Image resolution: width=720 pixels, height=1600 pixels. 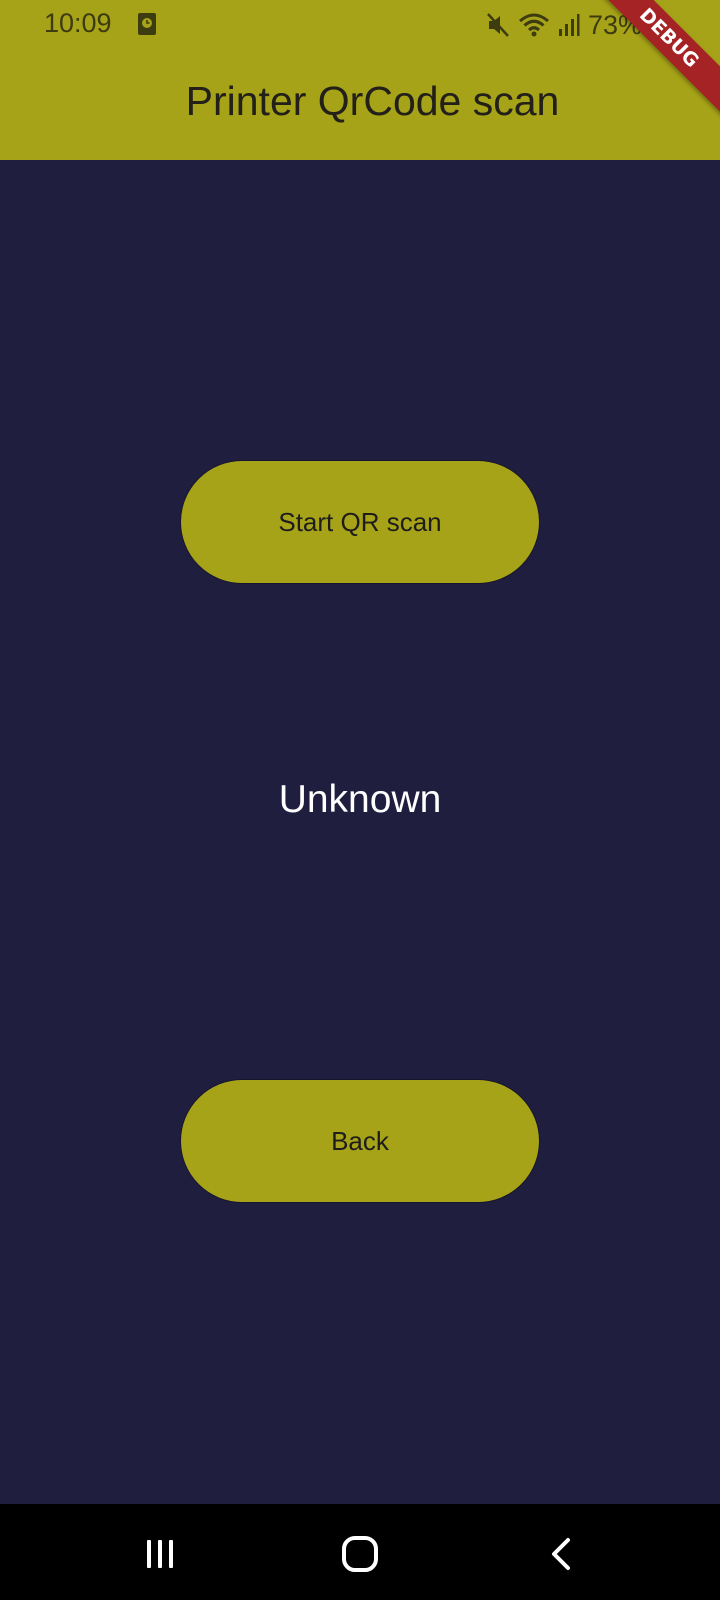 What do you see at coordinates (372, 101) in the screenshot?
I see `page-title: Printer QrCode scan` at bounding box center [372, 101].